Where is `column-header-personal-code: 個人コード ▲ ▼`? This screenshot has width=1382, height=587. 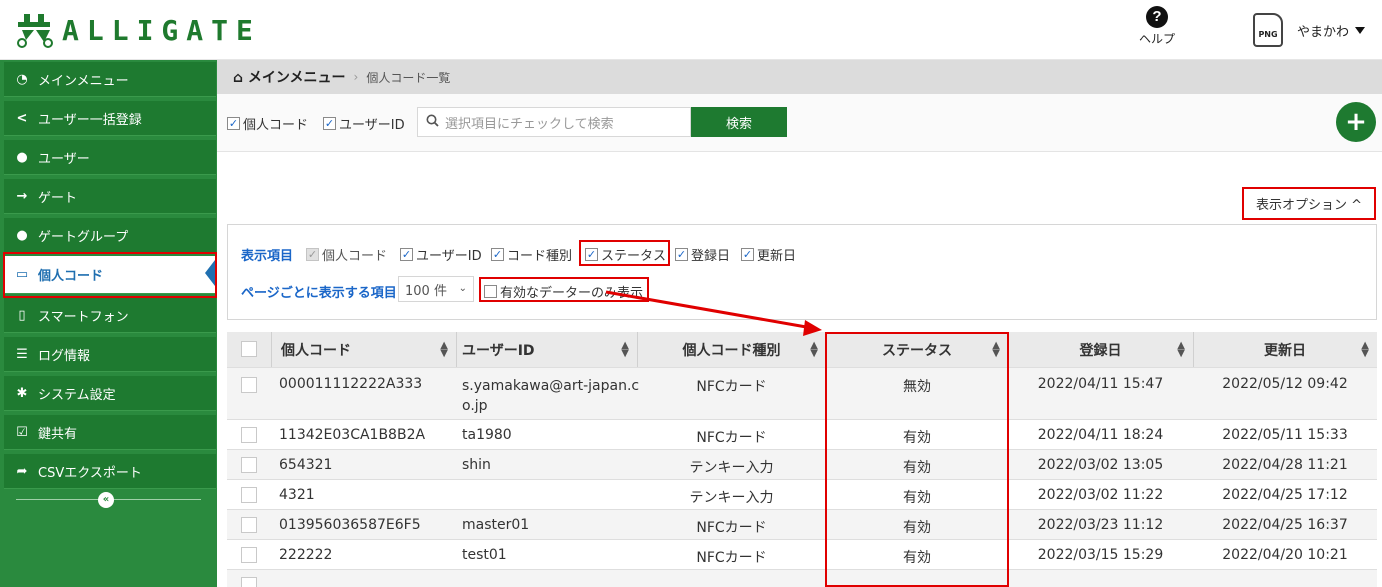 column-header-personal-code: 個人コード ▲ ▼ is located at coordinates (368, 349).